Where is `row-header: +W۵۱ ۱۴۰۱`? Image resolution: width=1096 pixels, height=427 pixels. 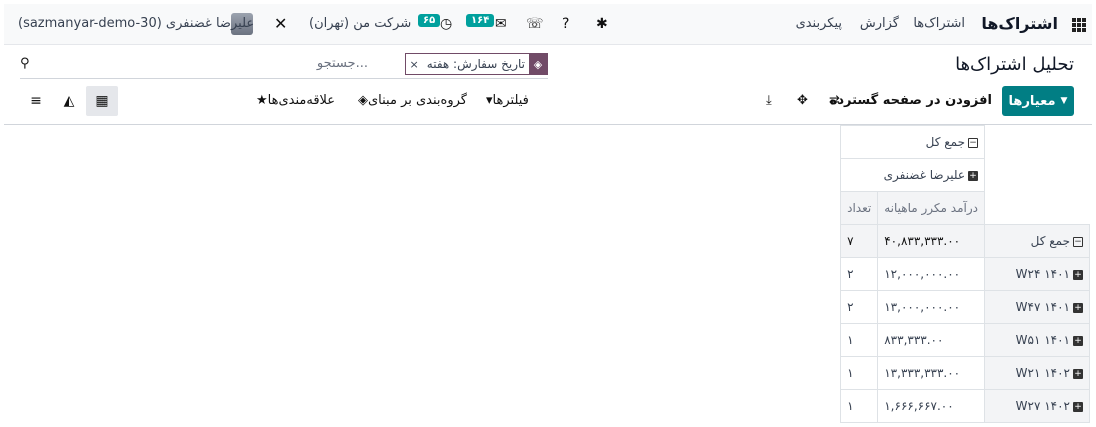
row-header: +W۵۱ ۱۴۰۱ is located at coordinates (1037, 340).